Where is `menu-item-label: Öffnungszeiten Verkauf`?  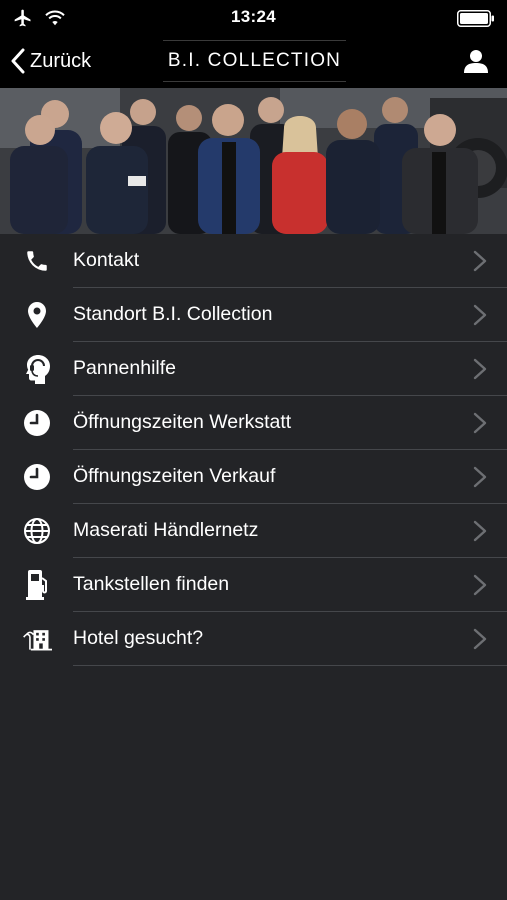 menu-item-label: Öffnungszeiten Verkauf is located at coordinates (174, 476).